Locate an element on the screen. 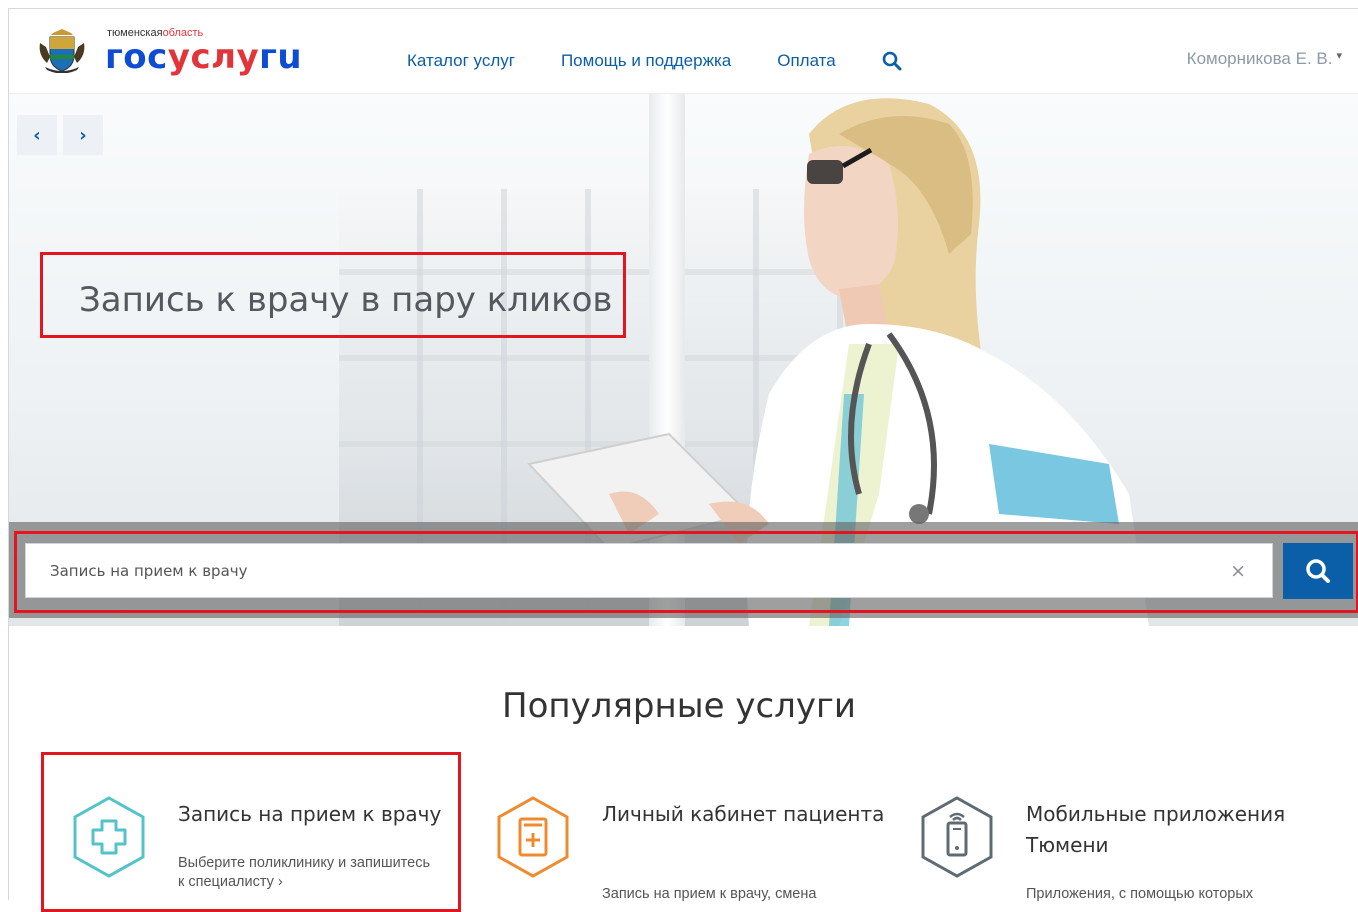  popular-services-title: Популярные услуги is located at coordinates (679, 706).